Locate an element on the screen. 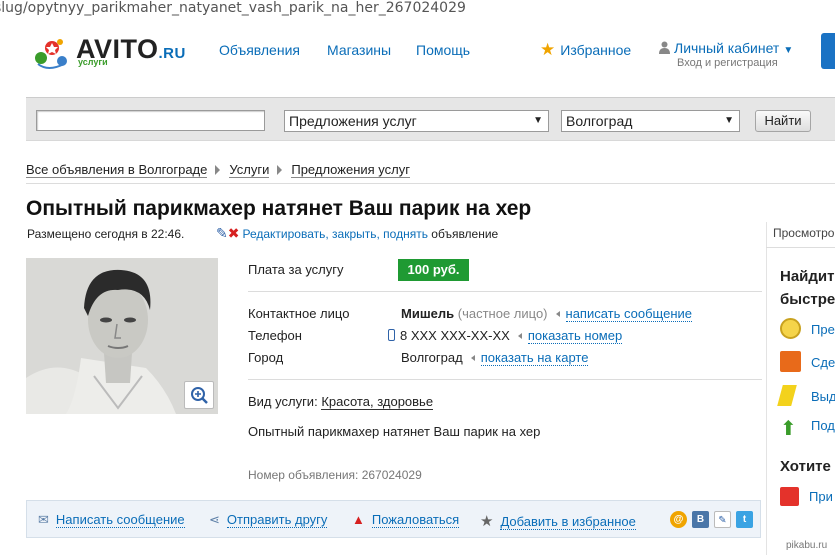 The height and width of the screenshot is (555, 835). sidebar-item-raise: ⬆ Под is located at coordinates (807, 429).